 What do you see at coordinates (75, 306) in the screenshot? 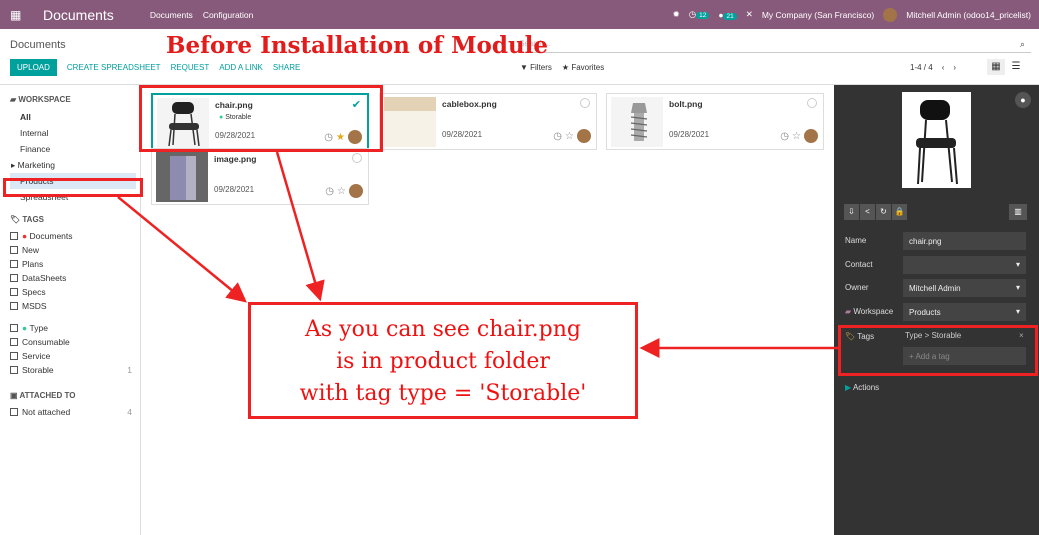
I see `tag-msds: MSDS` at bounding box center [75, 306].